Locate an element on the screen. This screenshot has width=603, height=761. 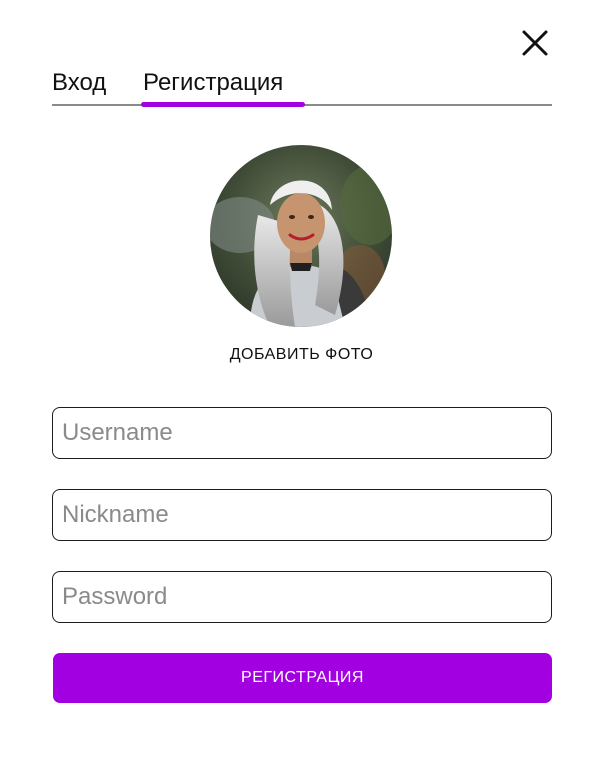
tab-login: Вход is located at coordinates (79, 83).